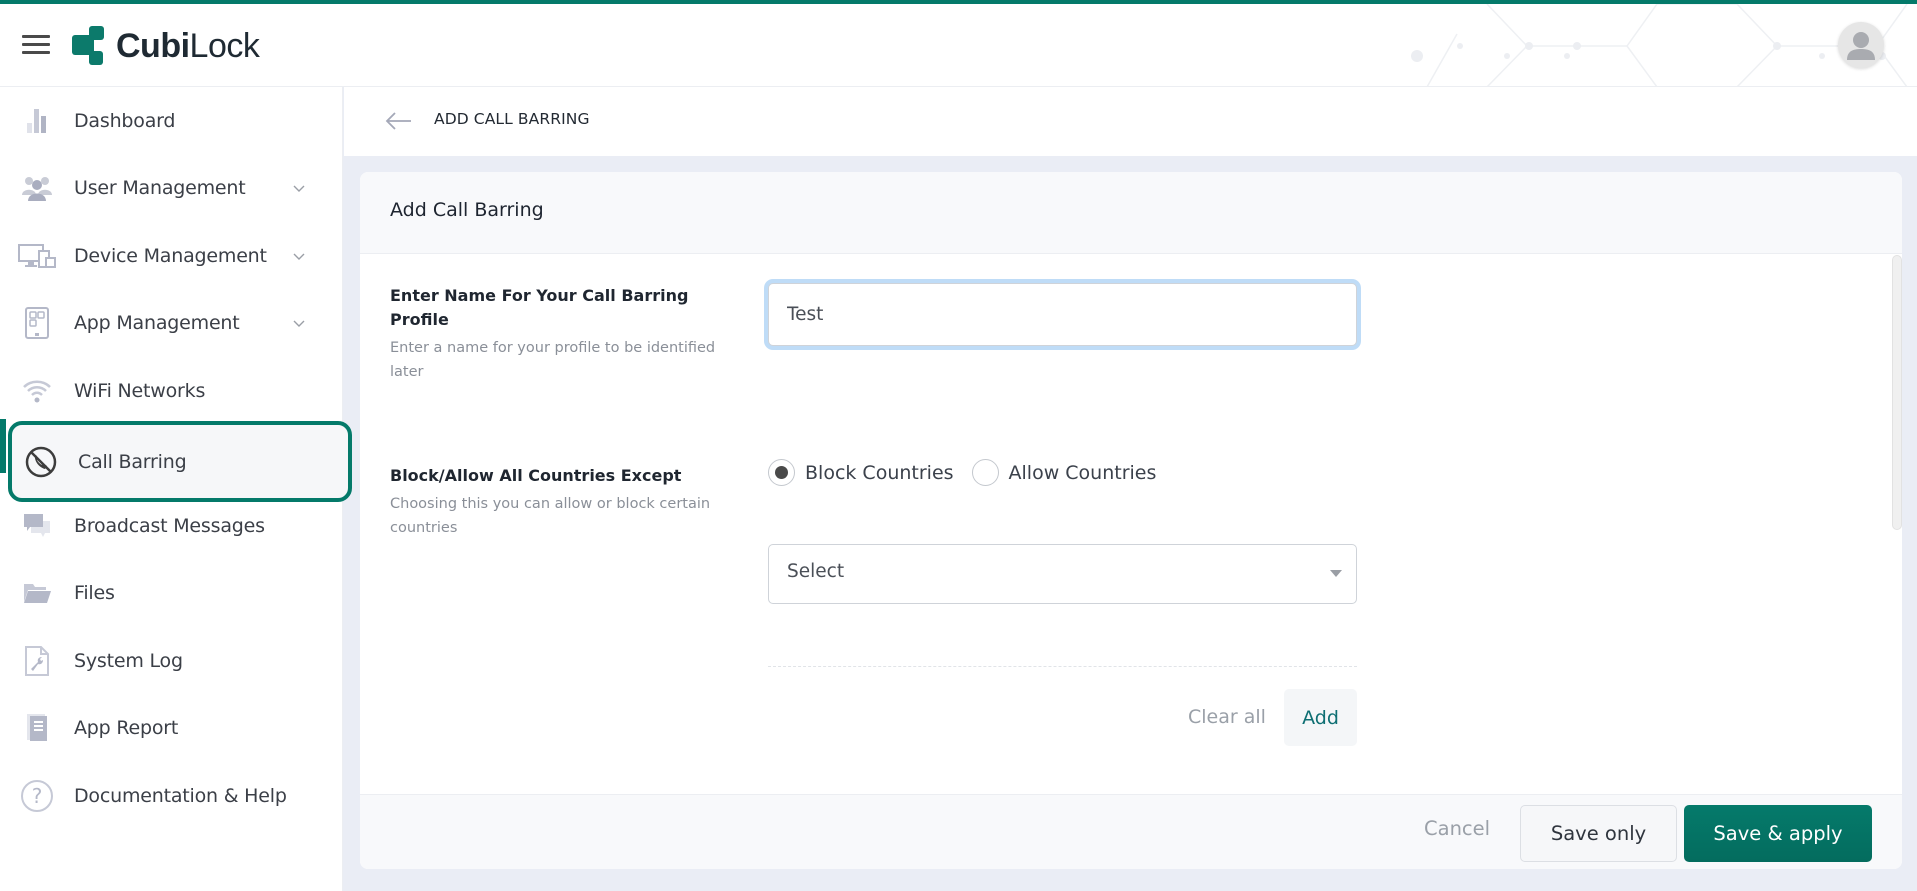 The width and height of the screenshot is (1917, 891). What do you see at coordinates (1130, 121) in the screenshot?
I see `page-header: ADD CALL BARRING` at bounding box center [1130, 121].